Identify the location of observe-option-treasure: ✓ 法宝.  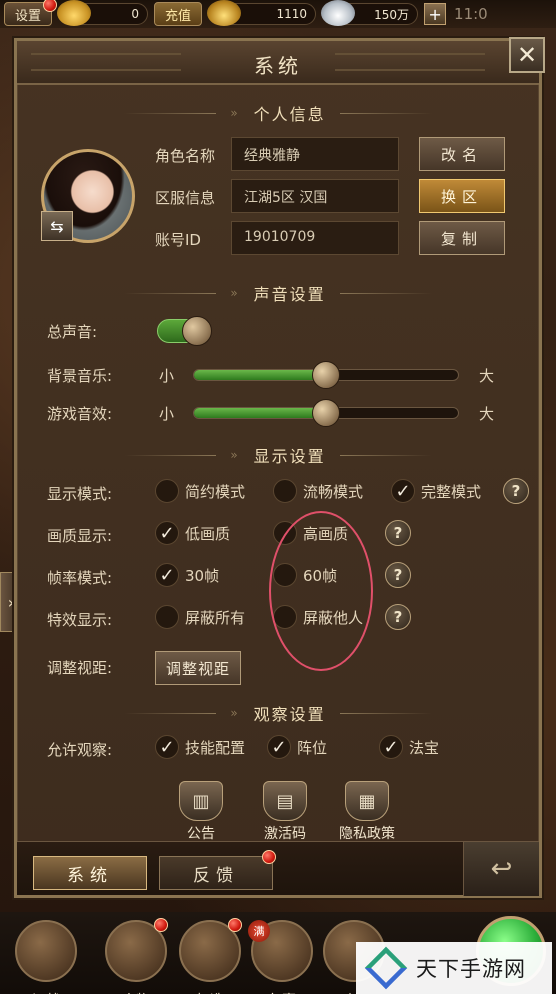
(409, 747).